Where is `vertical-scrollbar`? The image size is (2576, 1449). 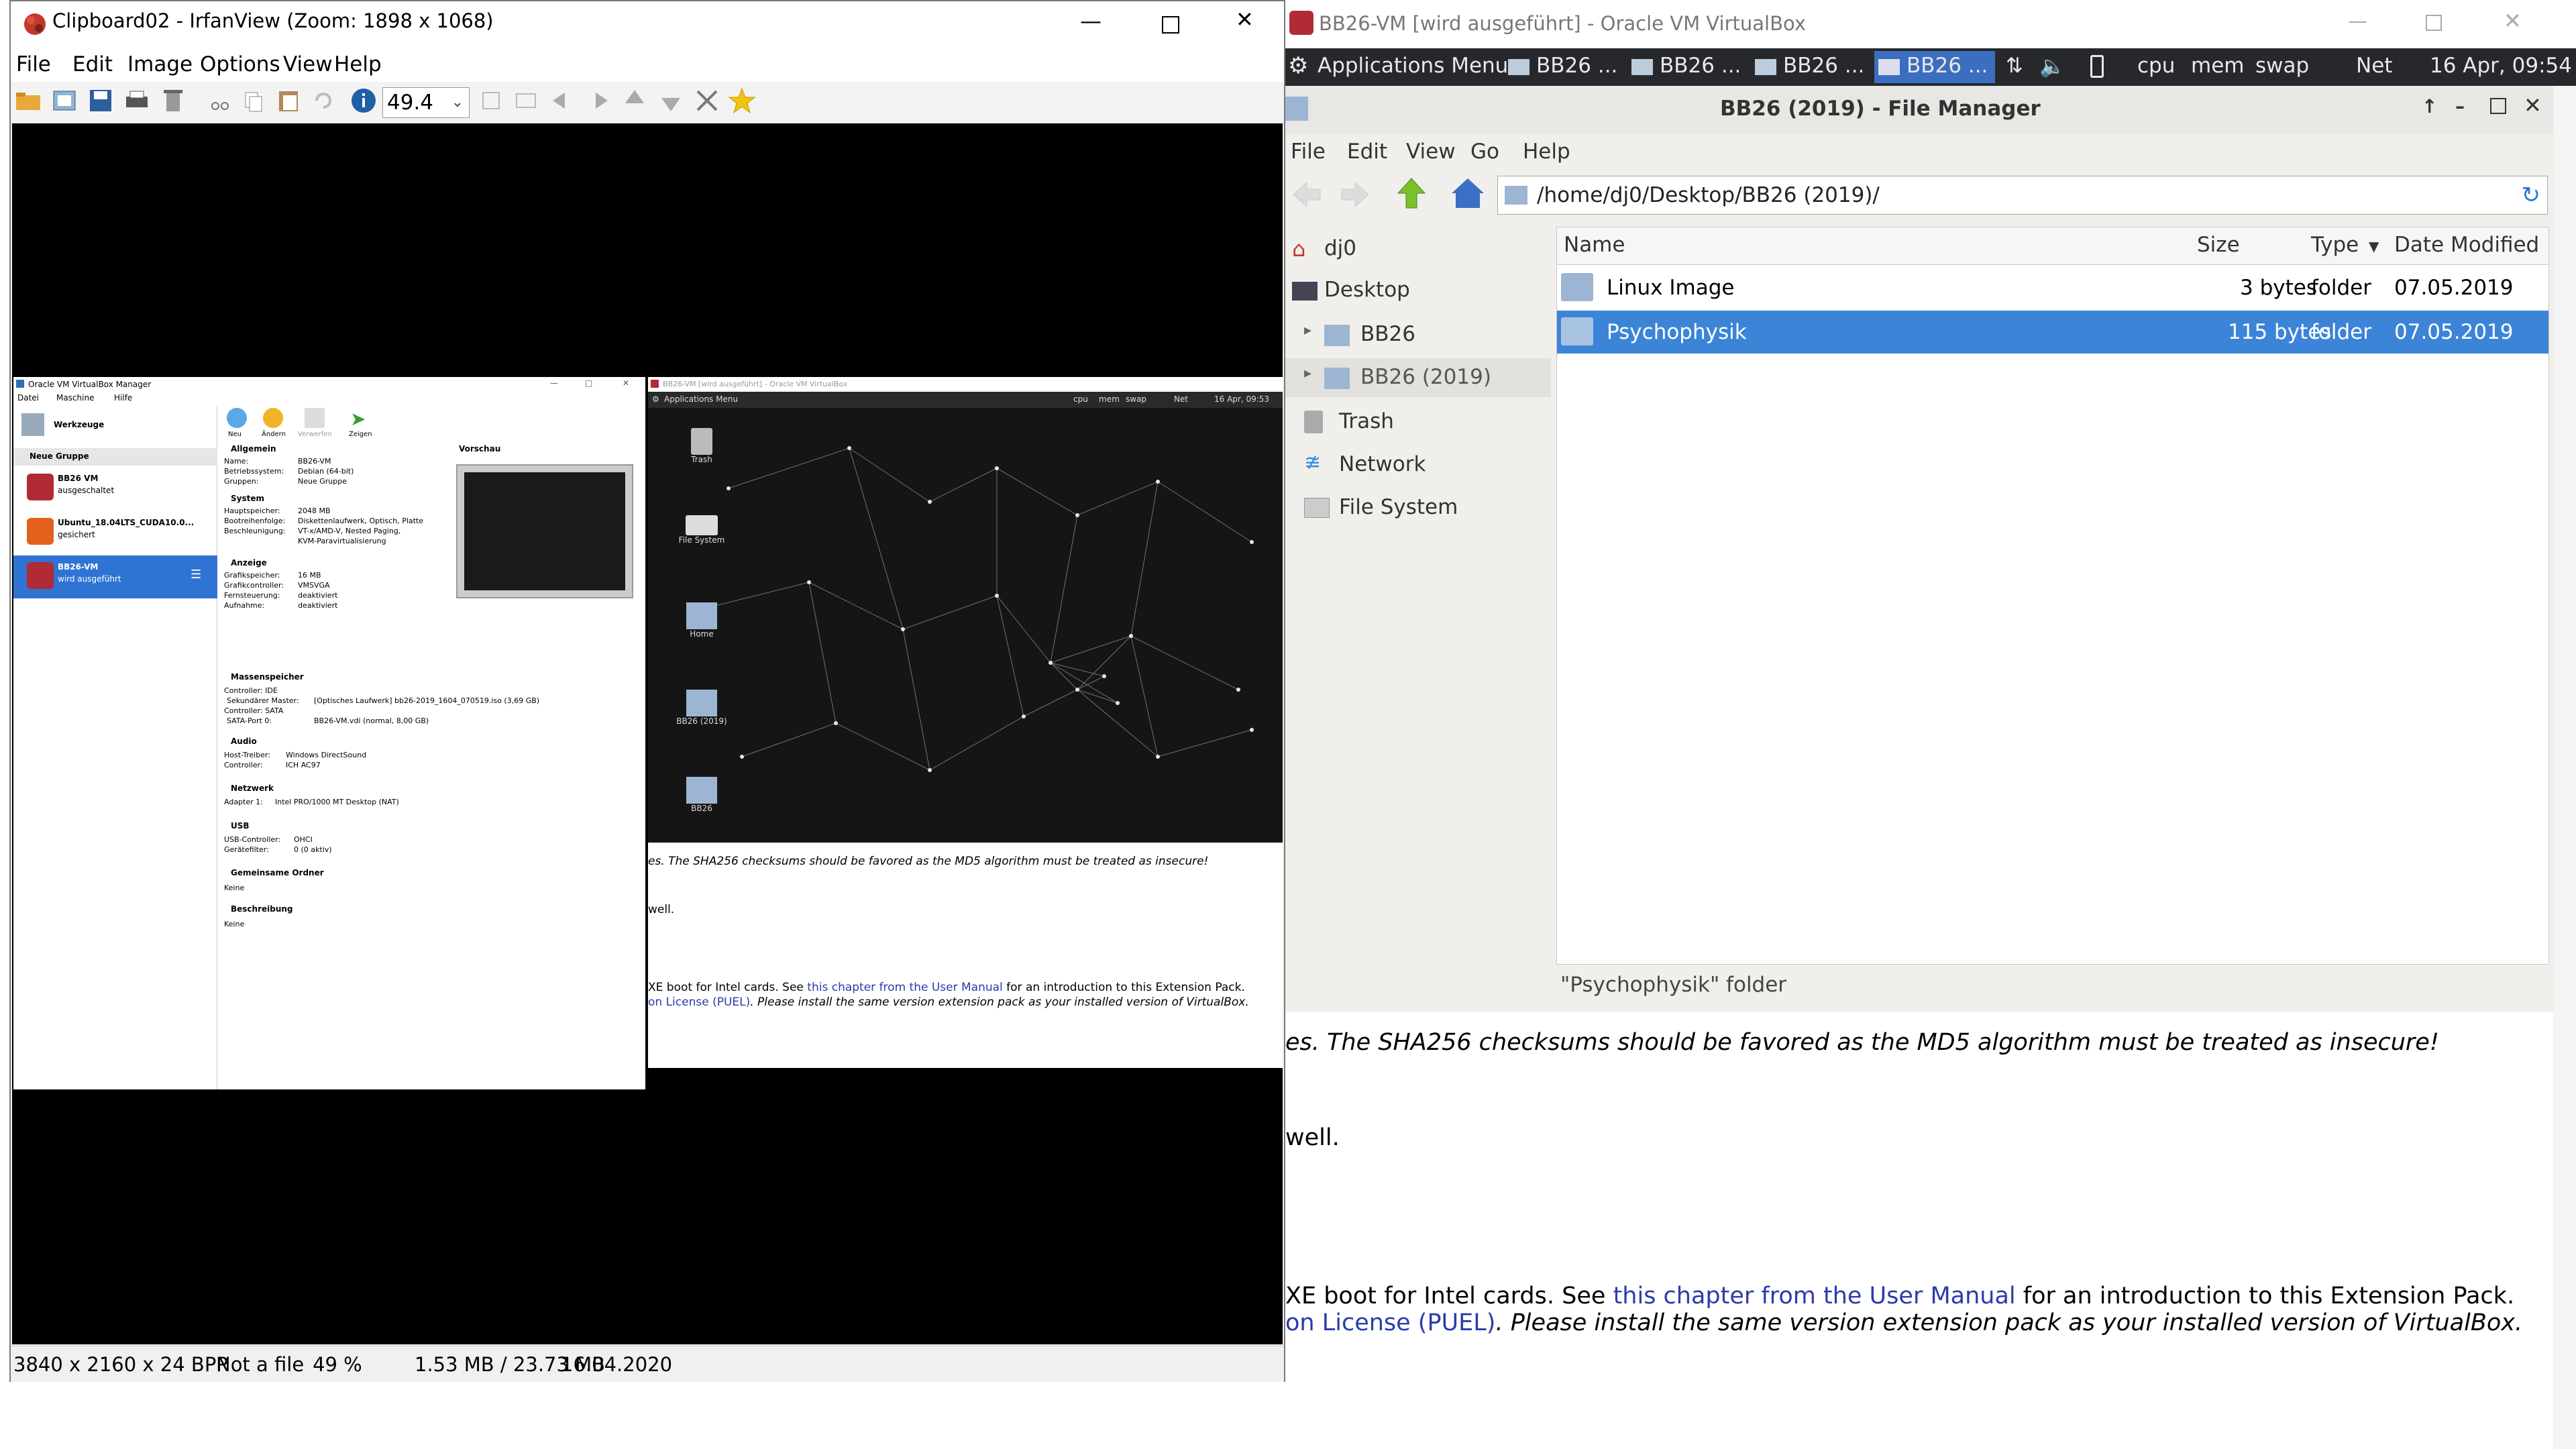
vertical-scrollbar is located at coordinates (2564, 767).